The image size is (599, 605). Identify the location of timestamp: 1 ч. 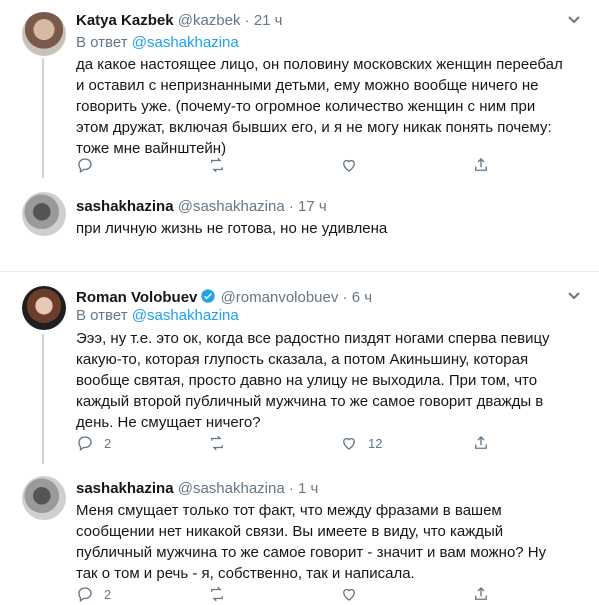
(308, 488).